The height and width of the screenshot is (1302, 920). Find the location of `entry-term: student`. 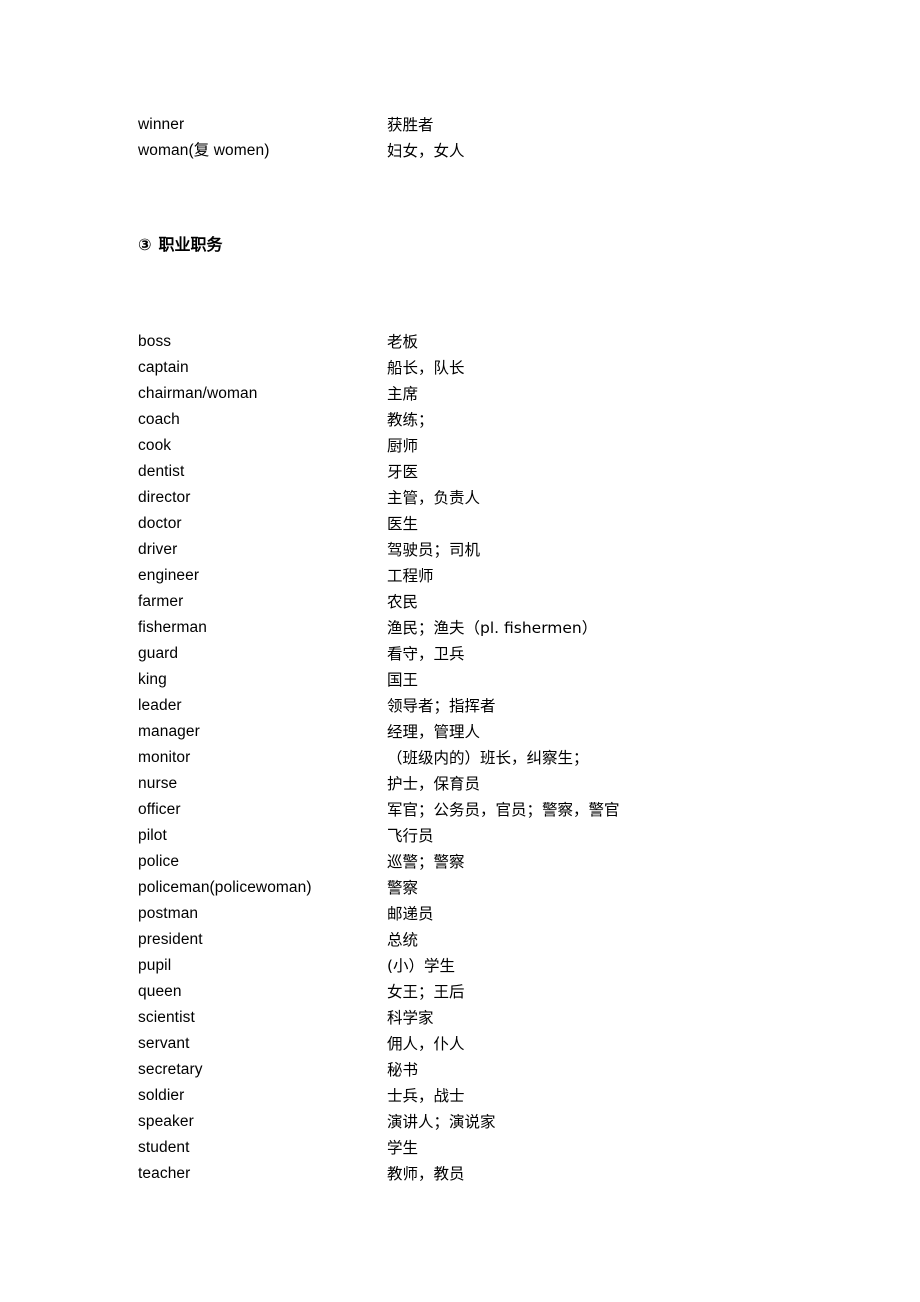

entry-term: student is located at coordinates (164, 1147).